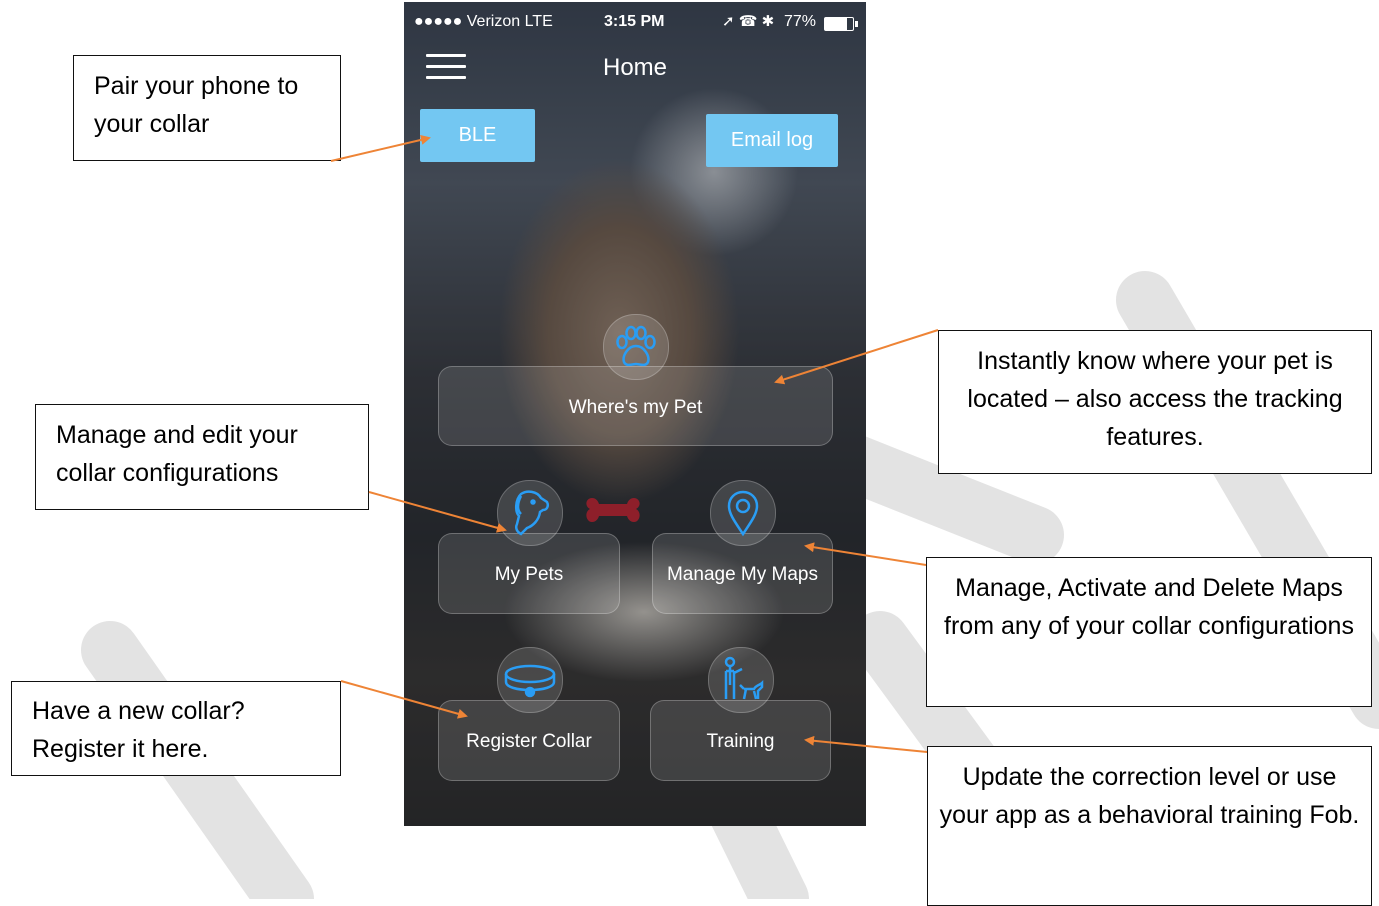 This screenshot has height=906, width=1379. Describe the element at coordinates (636, 347) in the screenshot. I see `paw-icon` at that location.